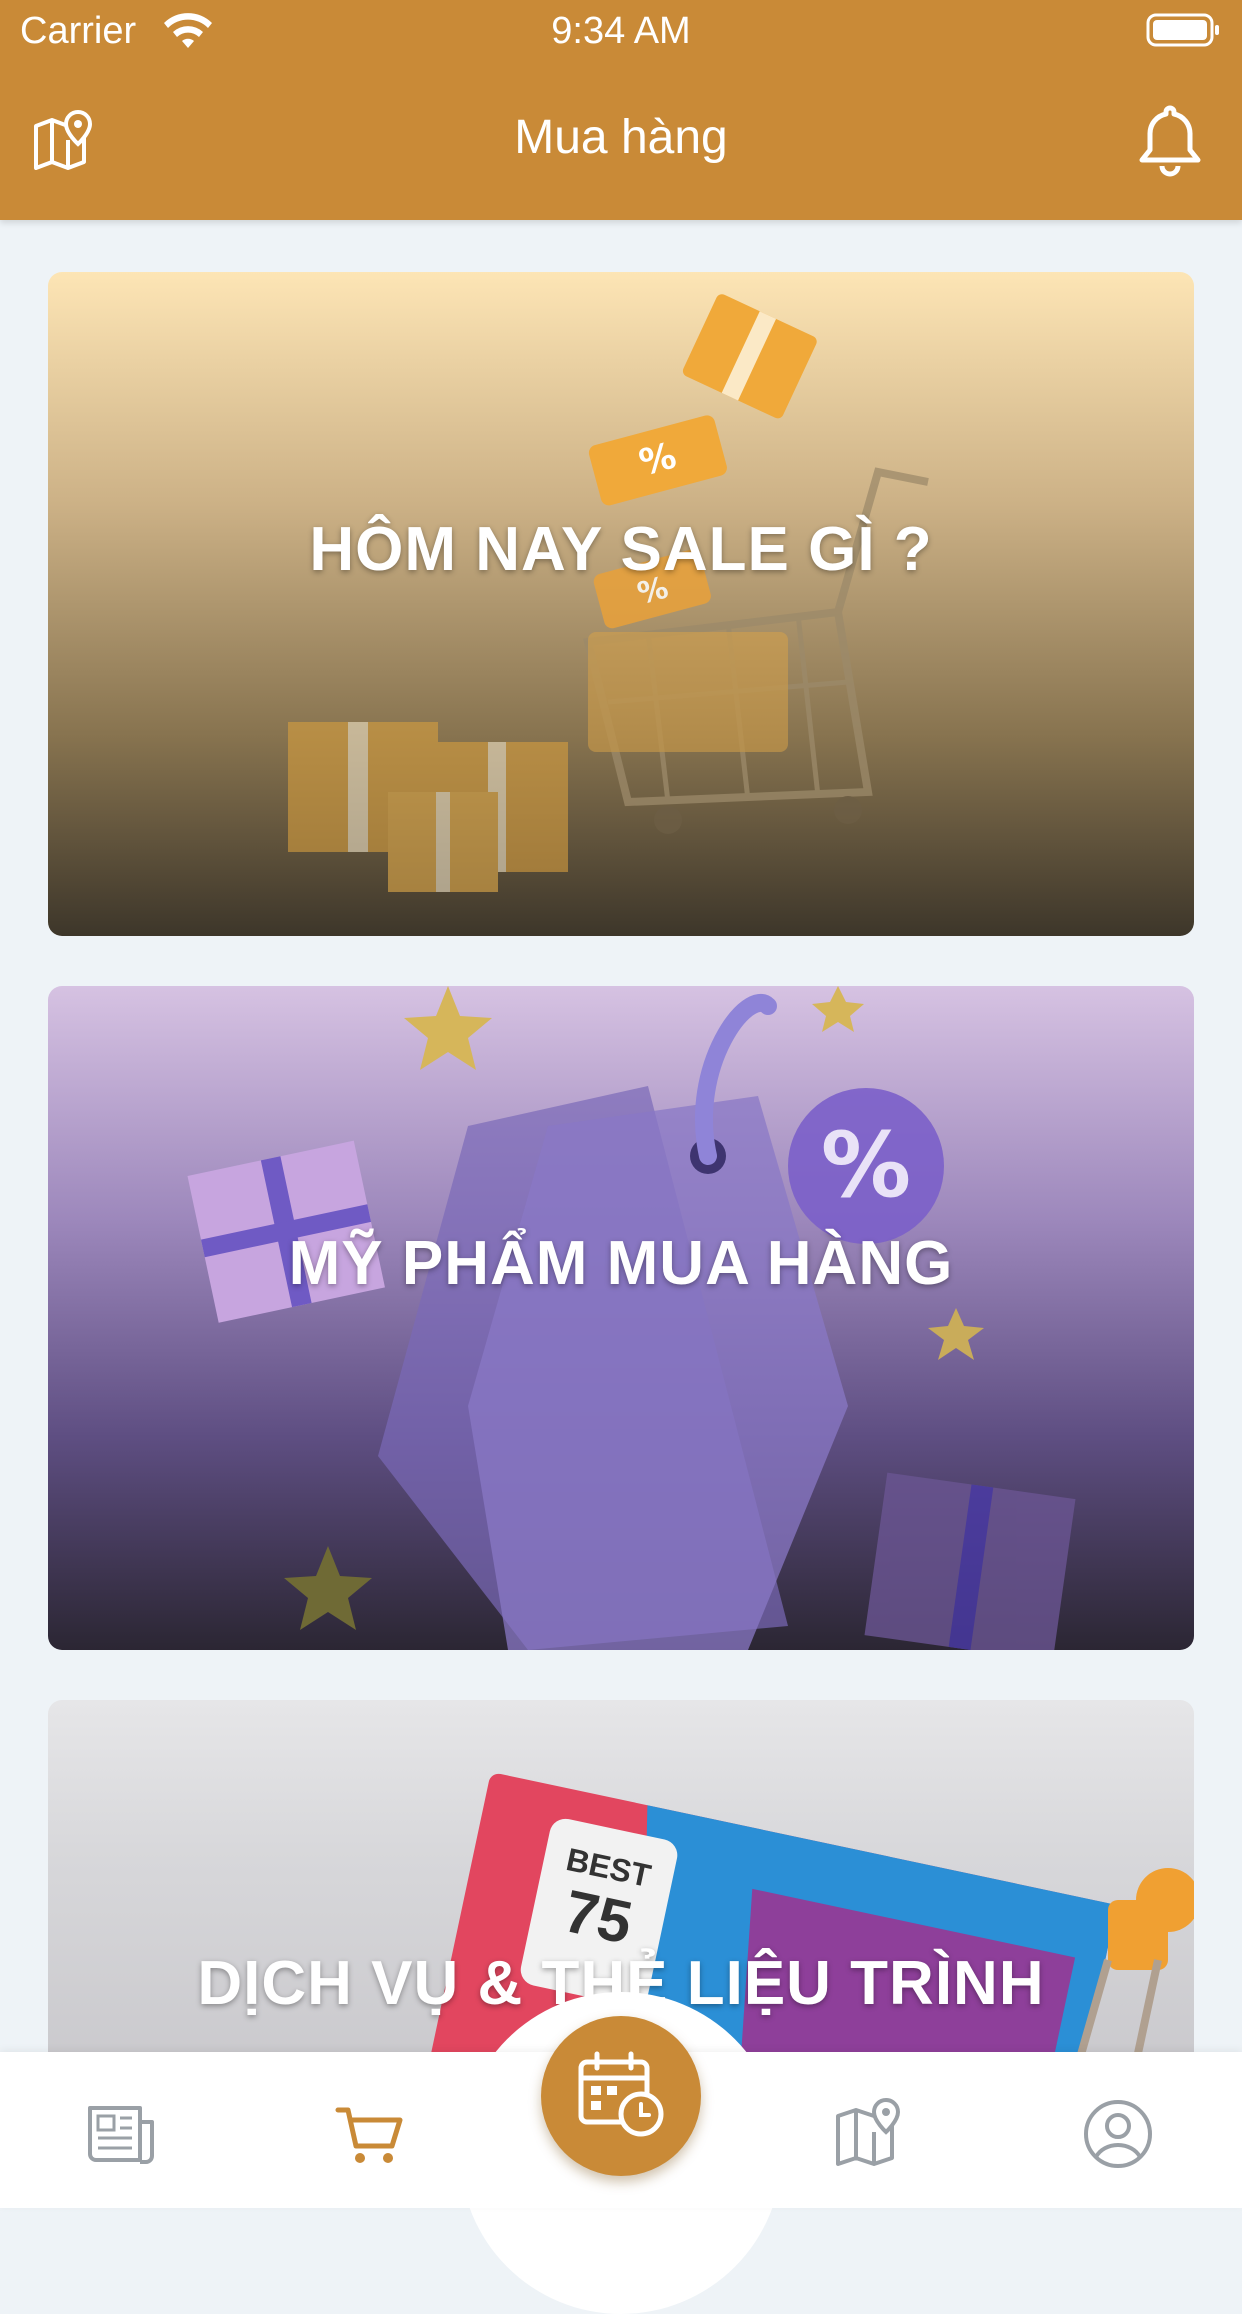 The height and width of the screenshot is (2314, 1242). I want to click on shopping-cart-illustration: % %, so click(608, 593).